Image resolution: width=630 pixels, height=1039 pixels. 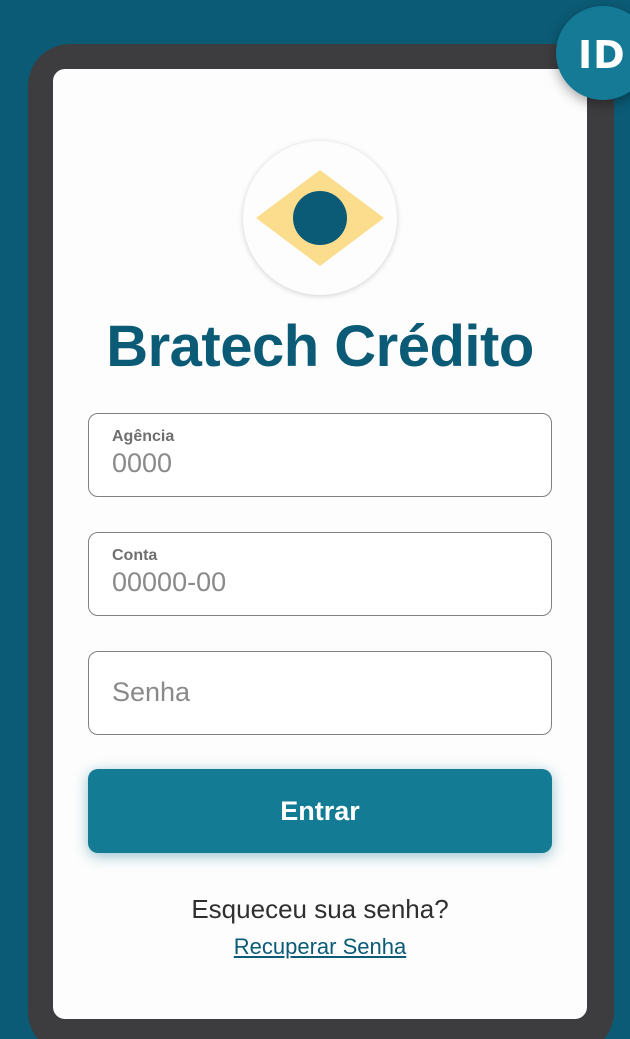 What do you see at coordinates (602, 55) in the screenshot?
I see `id-badge-text: ID` at bounding box center [602, 55].